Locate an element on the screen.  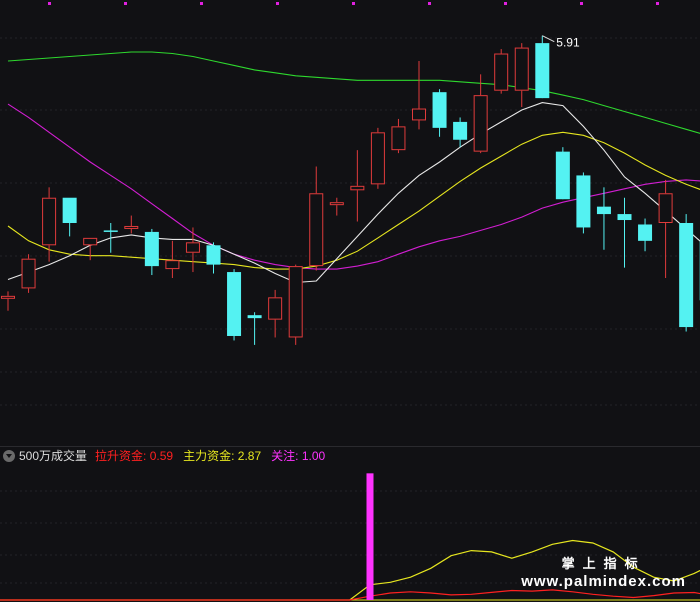
legend-lasheng-value: 0.59 is located at coordinates (161, 456).